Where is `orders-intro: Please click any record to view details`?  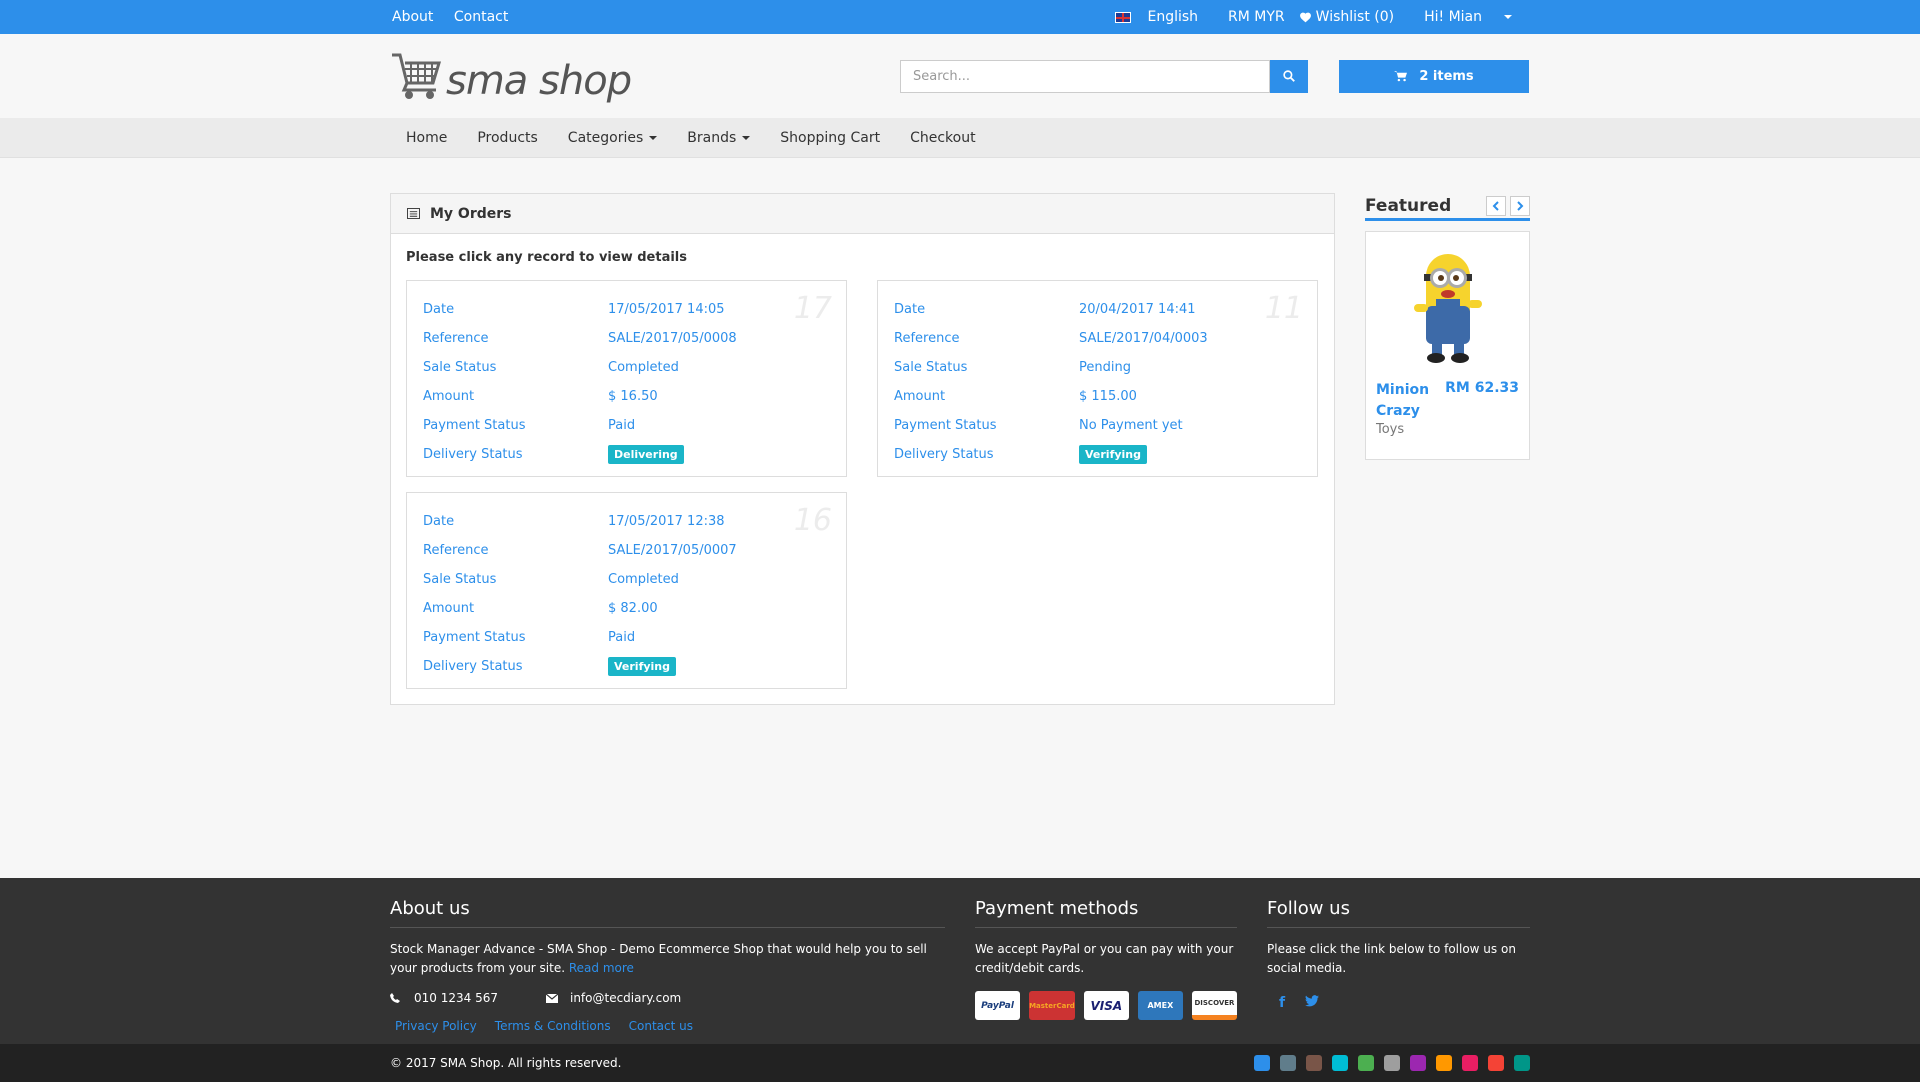 orders-intro: Please click any record to view details is located at coordinates (546, 257).